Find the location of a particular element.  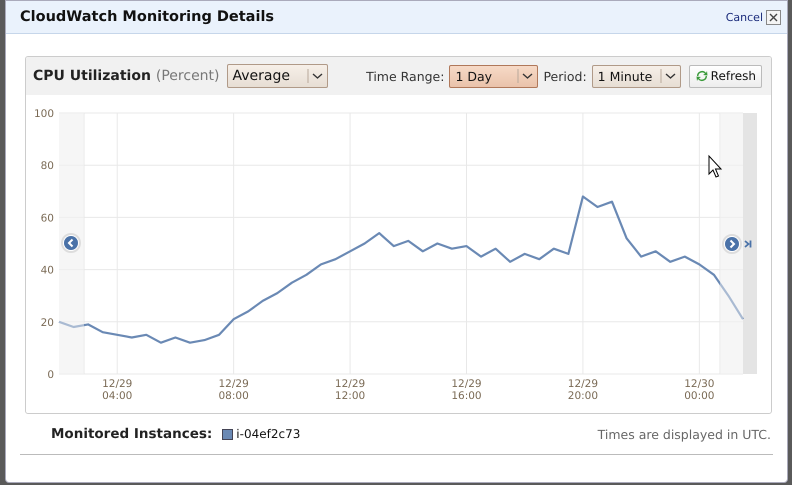

dropdown: Average is located at coordinates (277, 76).